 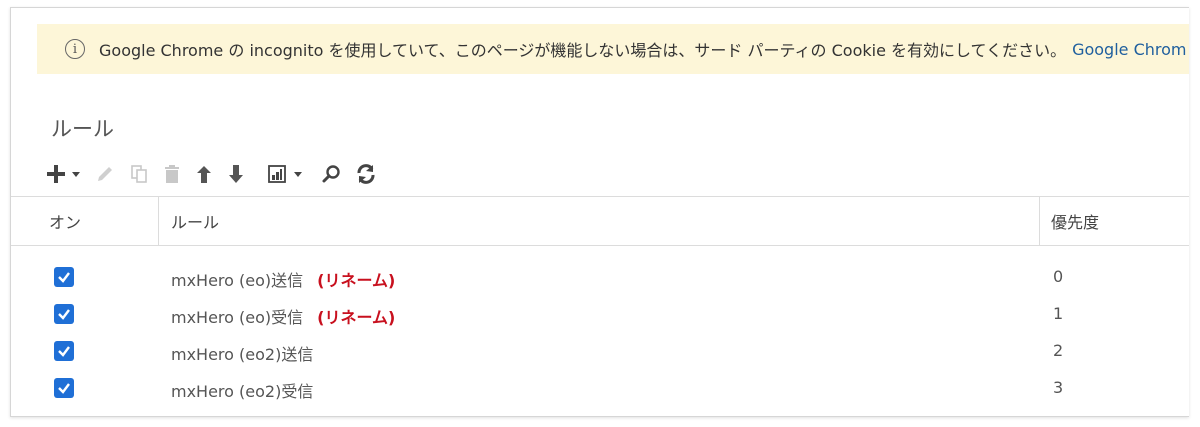 I want to click on column-header-on: オン, so click(x=65, y=221).